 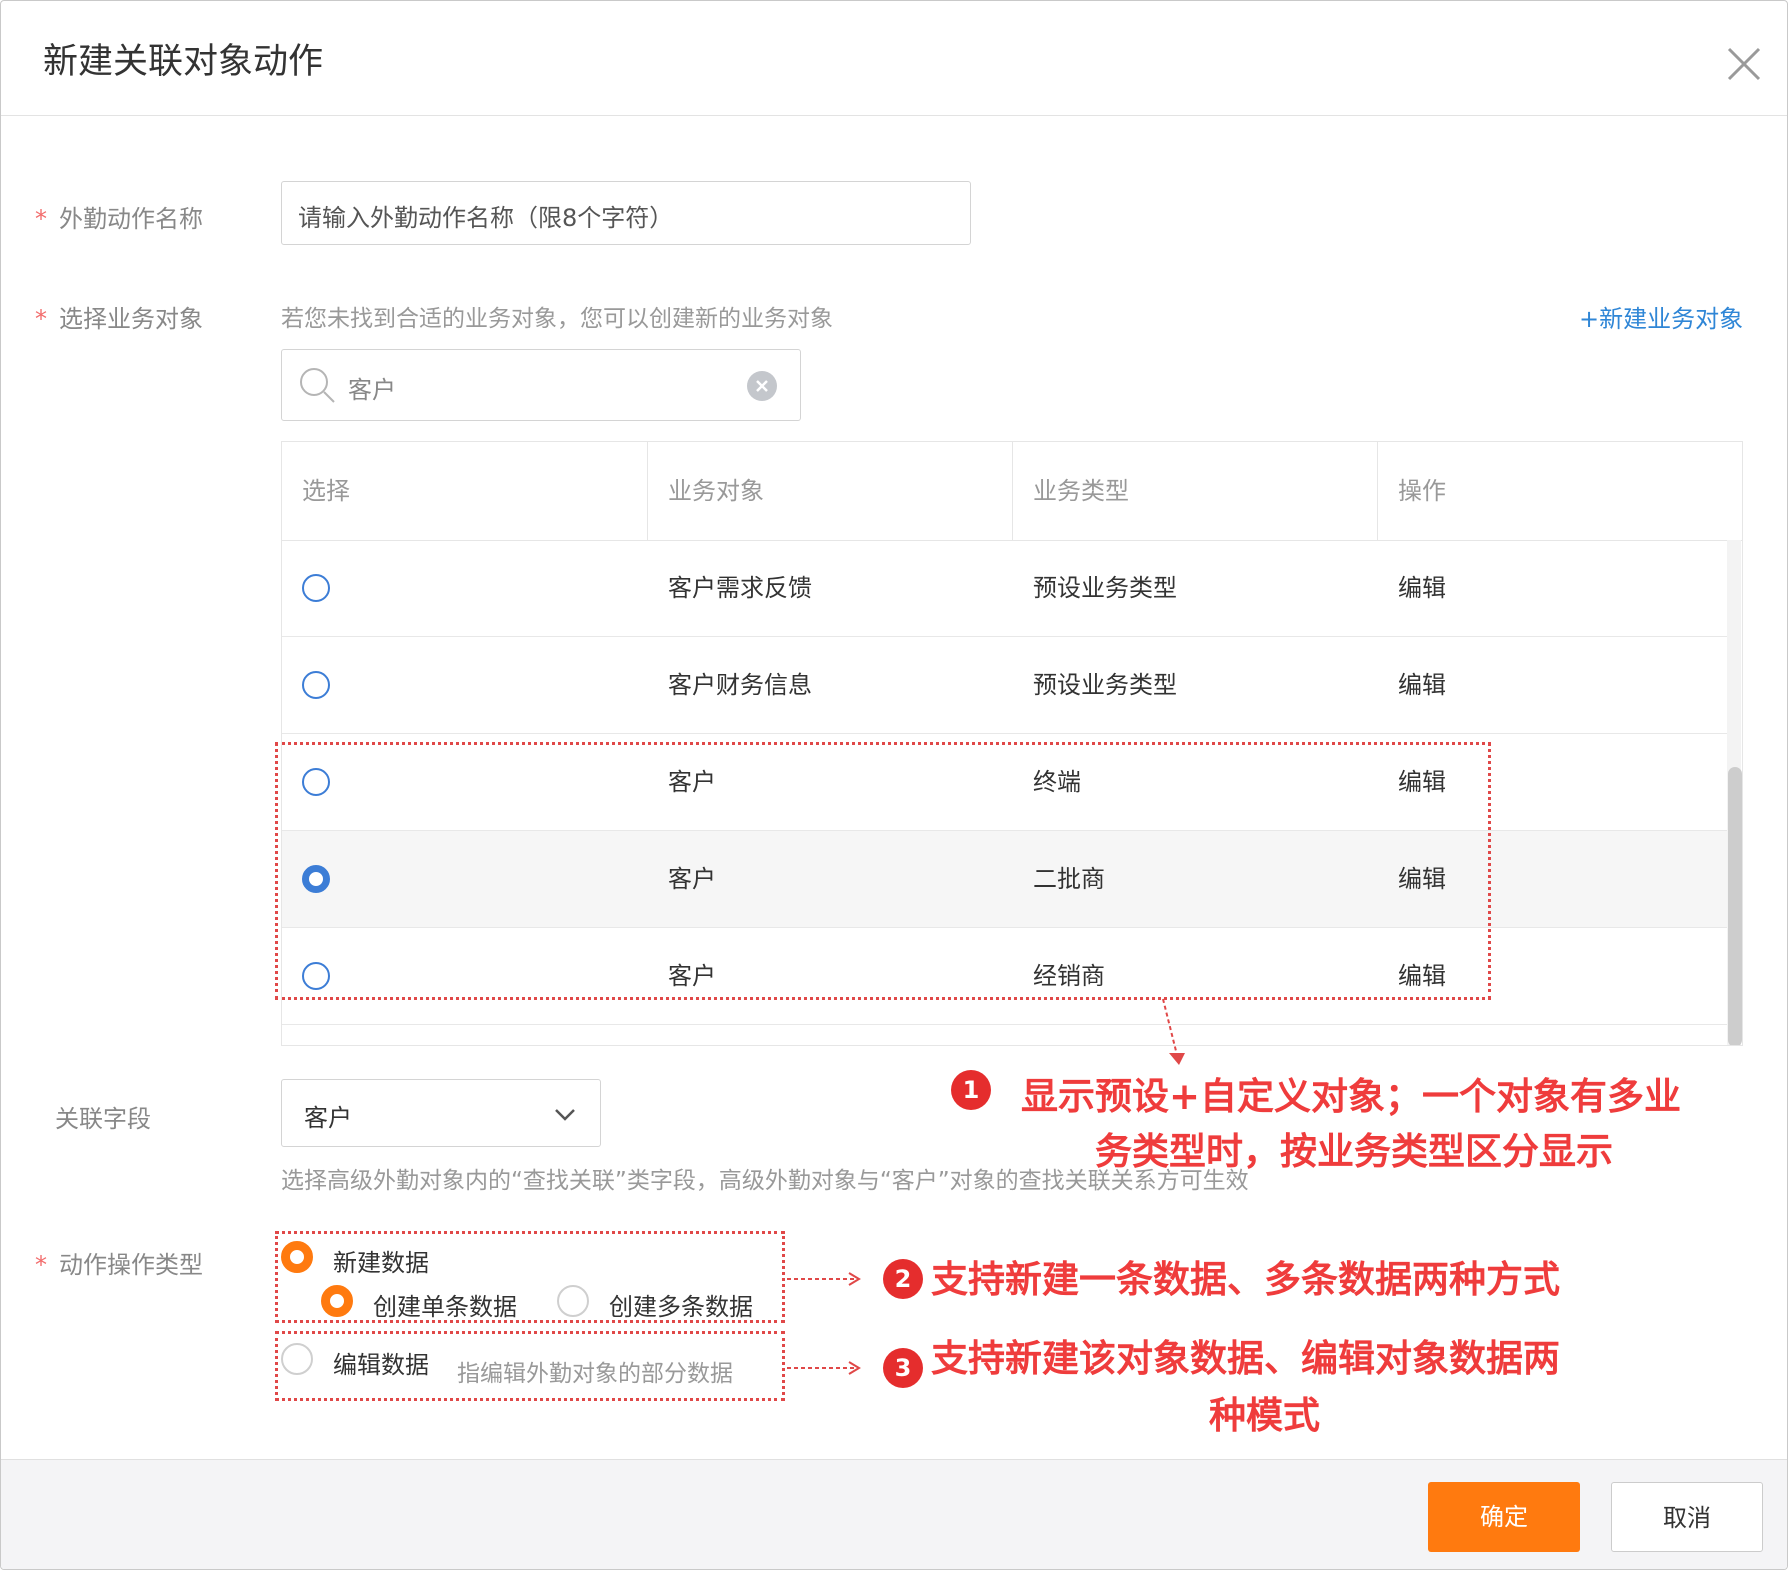 I want to click on related-field-value: 客户, so click(x=328, y=1118).